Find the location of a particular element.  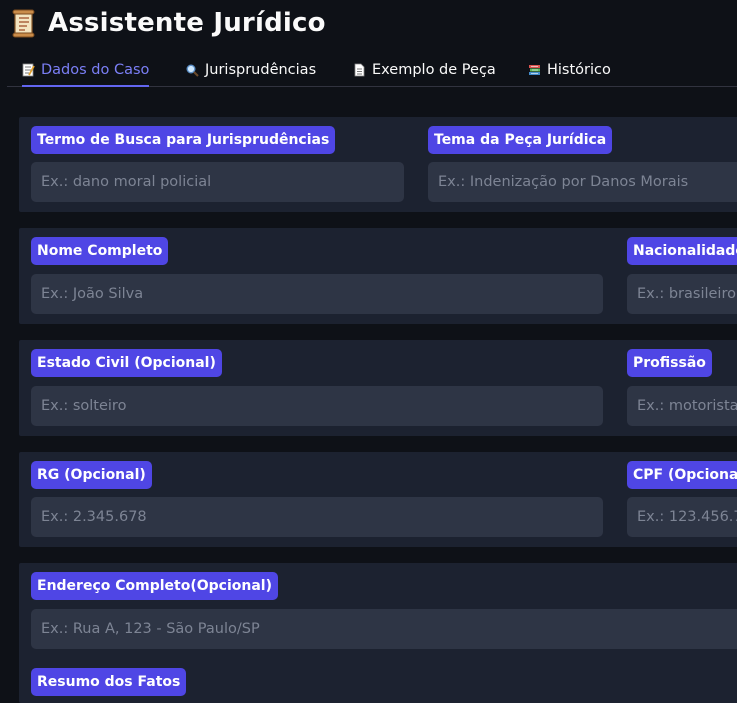

endereco-input is located at coordinates (384, 629).